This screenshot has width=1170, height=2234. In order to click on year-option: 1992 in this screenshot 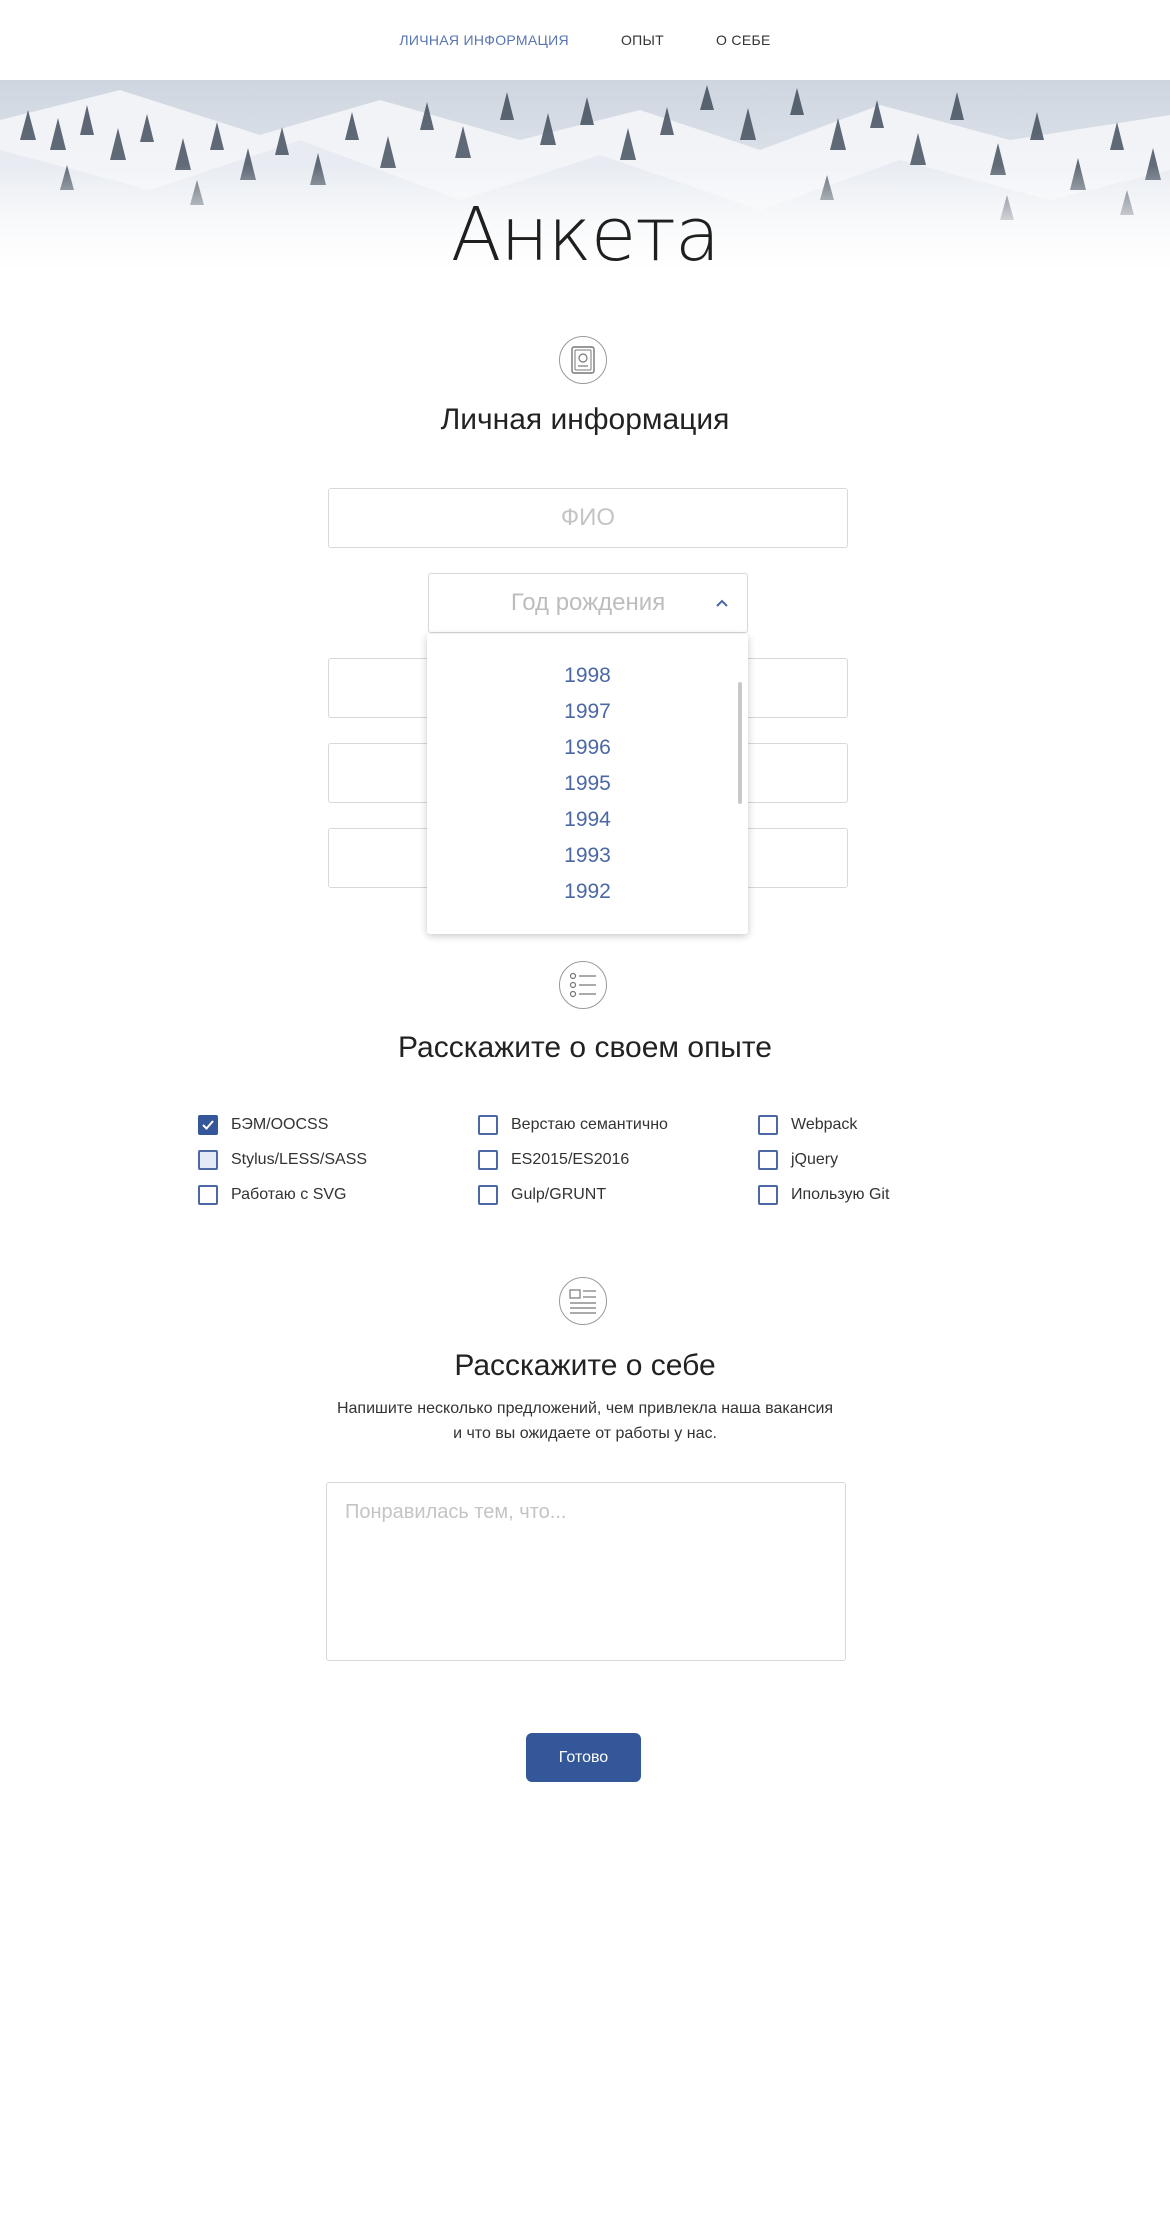, I will do `click(587, 892)`.